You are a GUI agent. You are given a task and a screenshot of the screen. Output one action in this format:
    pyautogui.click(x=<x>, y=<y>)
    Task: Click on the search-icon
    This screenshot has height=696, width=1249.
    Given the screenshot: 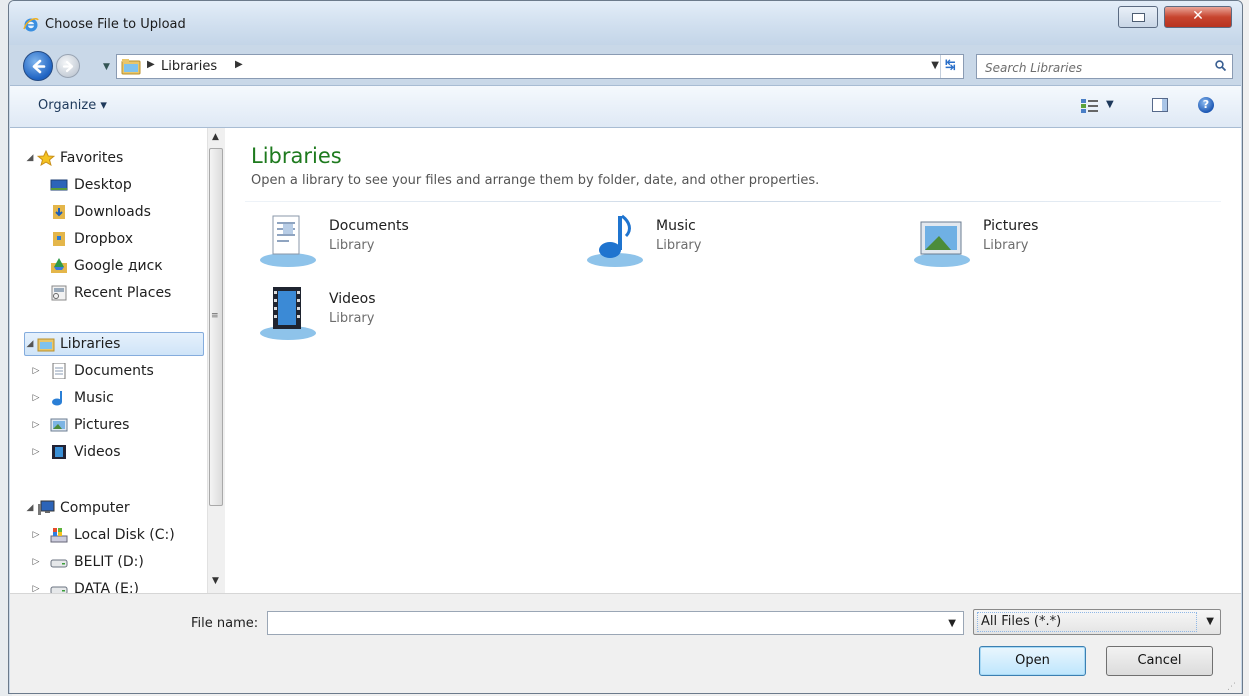 What is the action you would take?
    pyautogui.click(x=1220, y=65)
    